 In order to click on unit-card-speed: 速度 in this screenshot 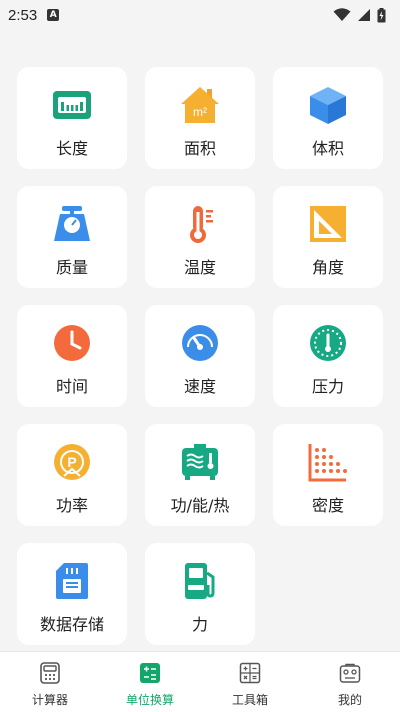, I will do `click(200, 356)`.